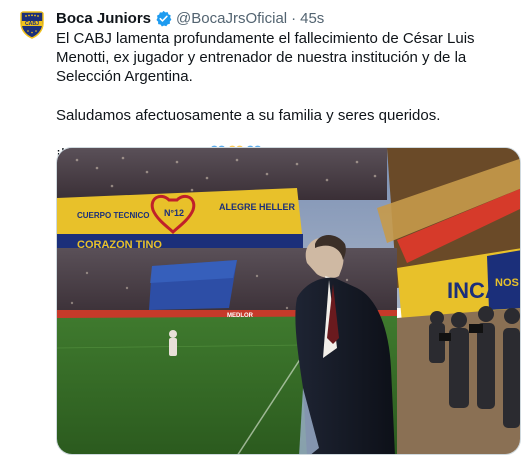 The height and width of the screenshot is (461, 529). Describe the element at coordinates (312, 18) in the screenshot. I see `timestamp: 45s` at that location.